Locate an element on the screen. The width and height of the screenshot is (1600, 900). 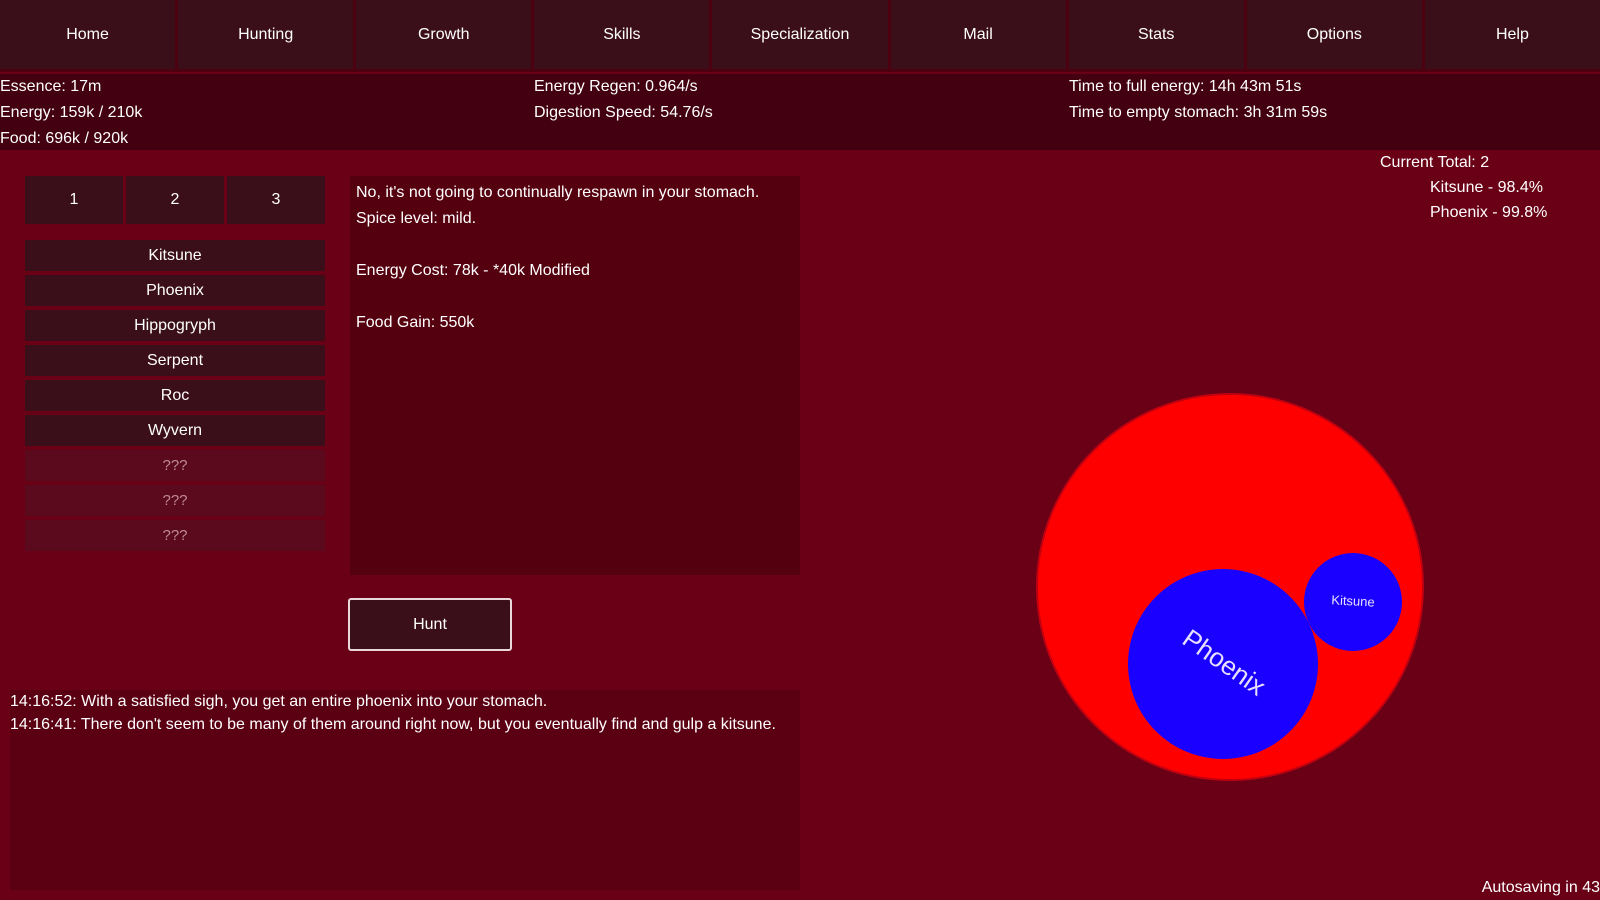
energy-cost-text: Energy Cost: 78k - *40k Modified is located at coordinates (473, 270).